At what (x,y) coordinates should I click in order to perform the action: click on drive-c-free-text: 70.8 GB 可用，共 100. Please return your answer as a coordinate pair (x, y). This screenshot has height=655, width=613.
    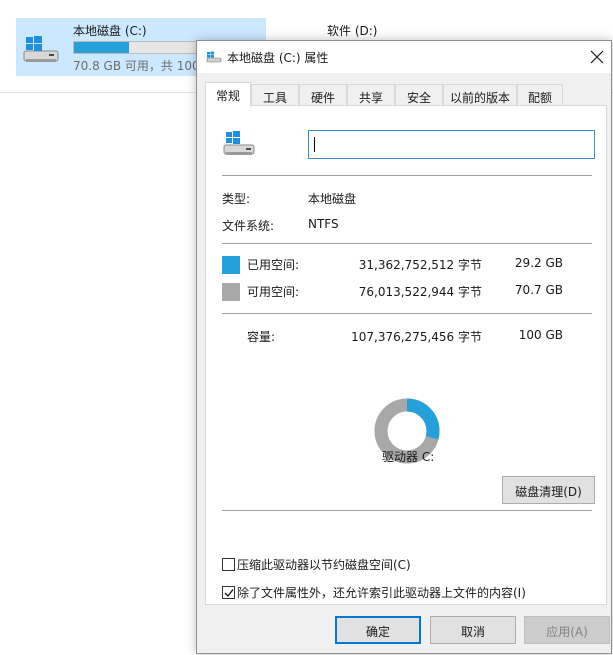
    Looking at the image, I should click on (136, 66).